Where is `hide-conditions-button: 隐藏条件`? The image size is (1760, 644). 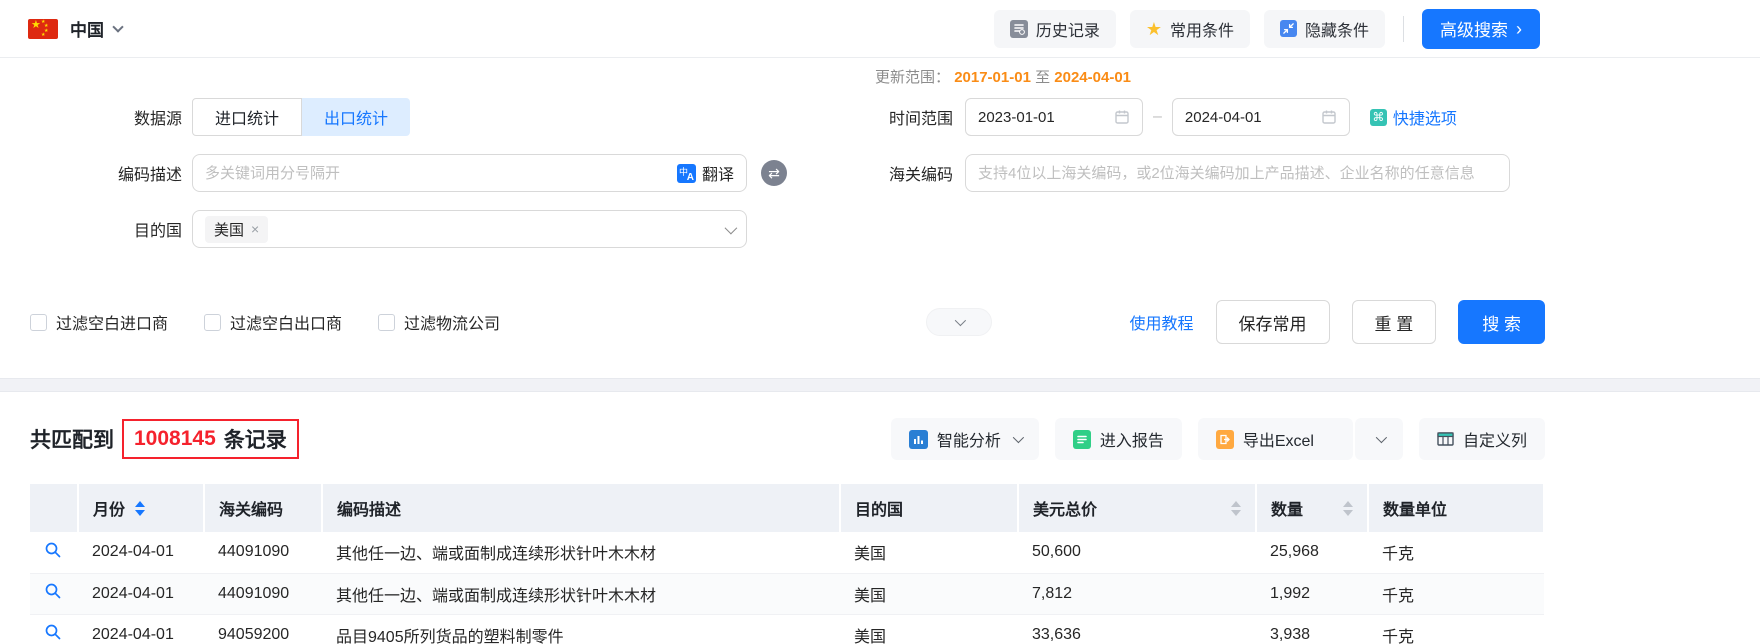 hide-conditions-button: 隐藏条件 is located at coordinates (1324, 28).